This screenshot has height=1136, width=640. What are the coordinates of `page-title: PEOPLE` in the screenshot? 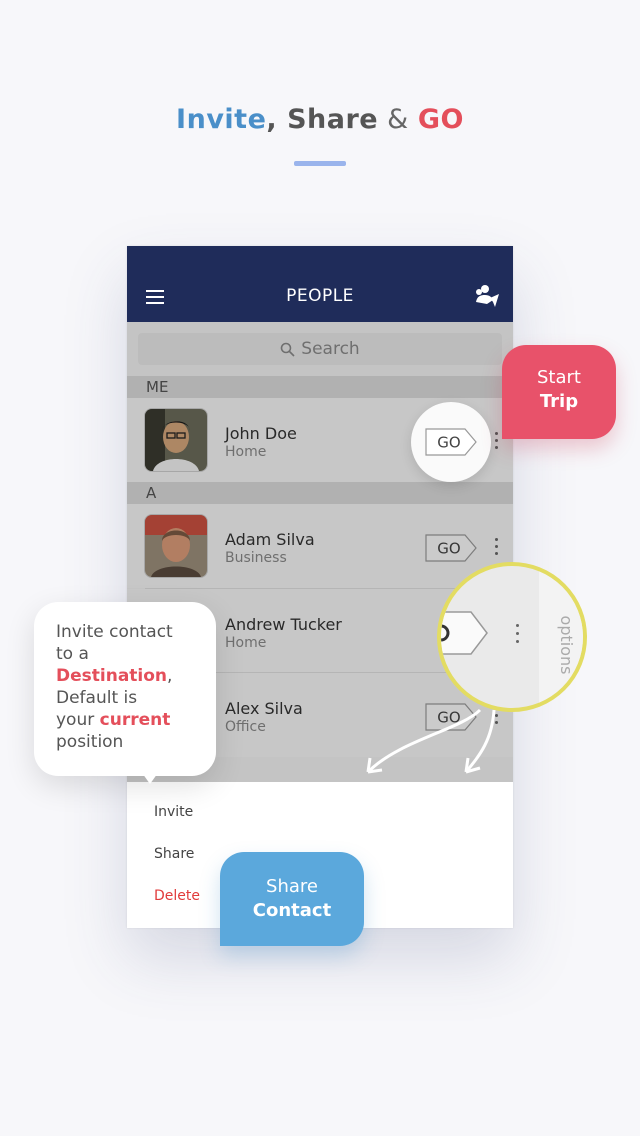 It's located at (320, 296).